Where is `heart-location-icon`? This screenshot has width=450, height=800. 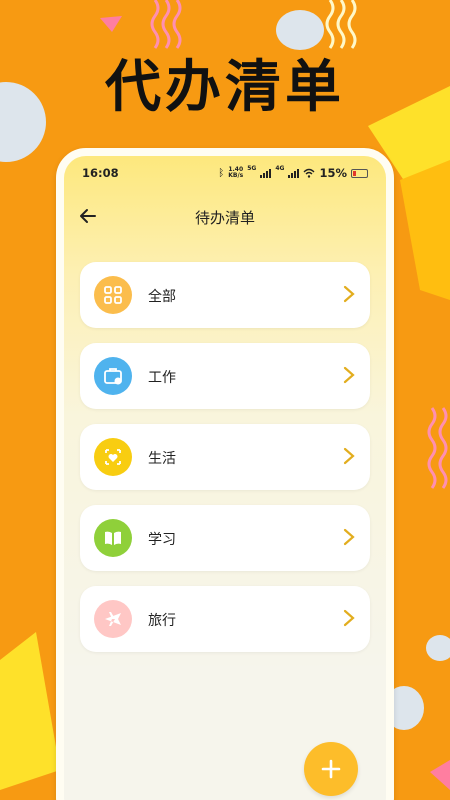 heart-location-icon is located at coordinates (113, 457).